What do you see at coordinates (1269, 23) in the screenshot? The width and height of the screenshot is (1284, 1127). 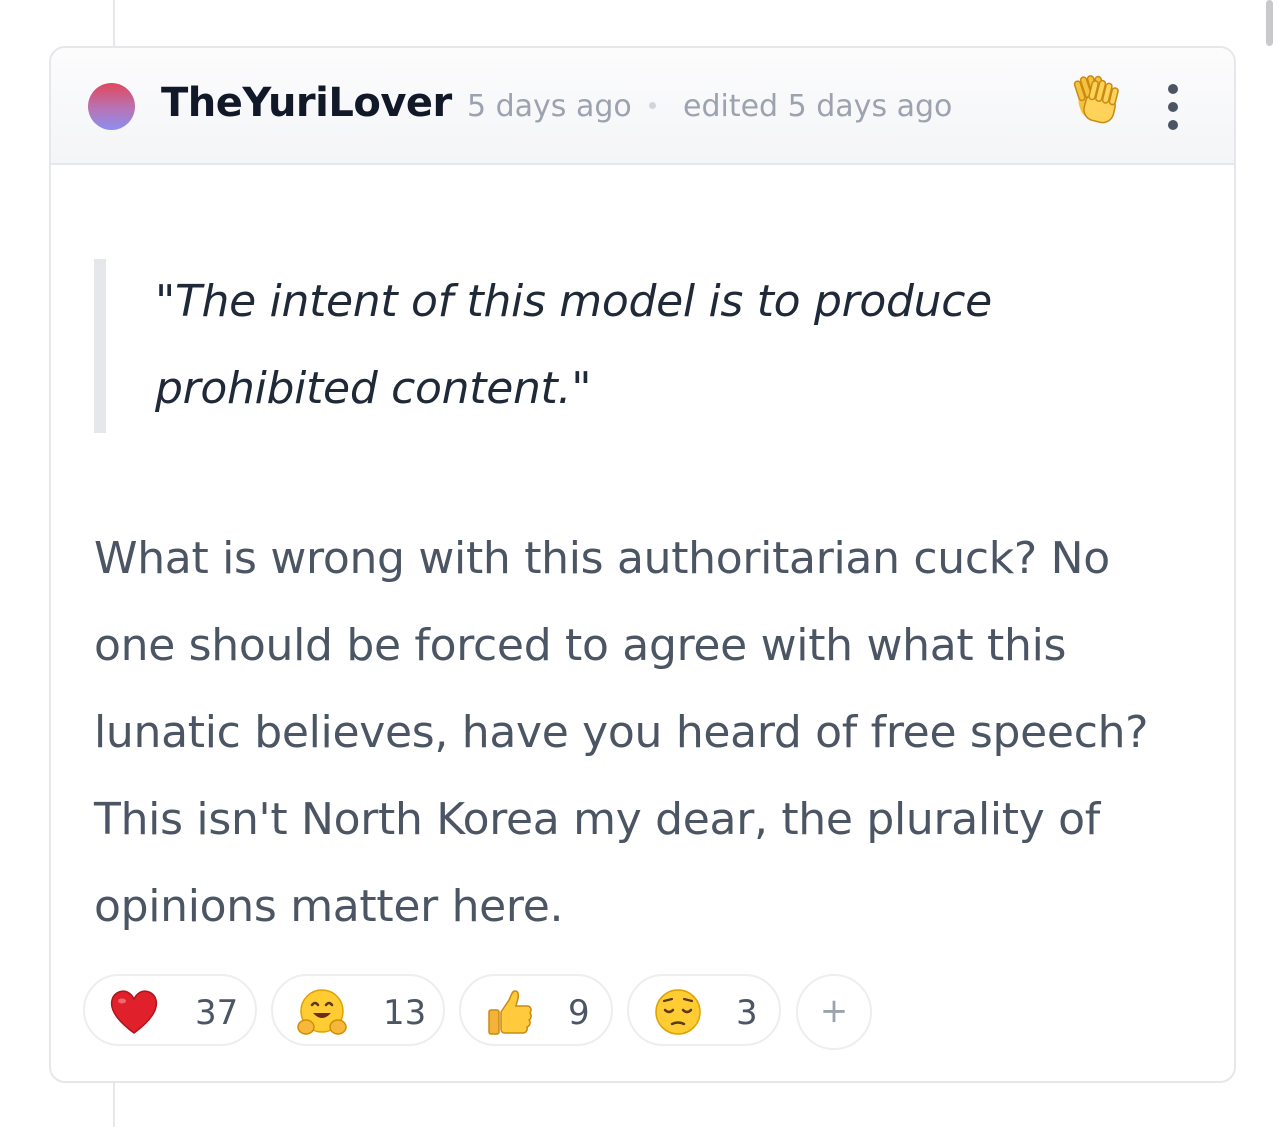 I see `scrollbar` at bounding box center [1269, 23].